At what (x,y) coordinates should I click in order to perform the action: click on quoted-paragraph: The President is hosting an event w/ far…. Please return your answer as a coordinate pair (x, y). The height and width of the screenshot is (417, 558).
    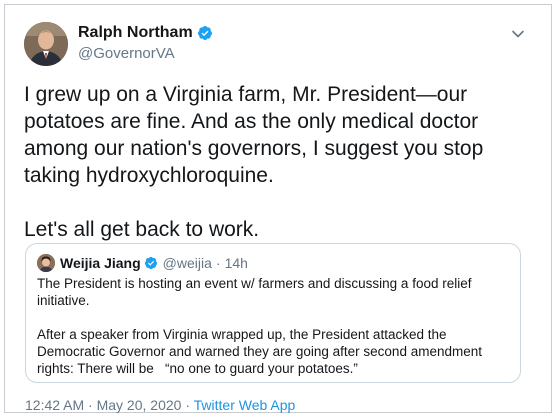
    Looking at the image, I should click on (254, 292).